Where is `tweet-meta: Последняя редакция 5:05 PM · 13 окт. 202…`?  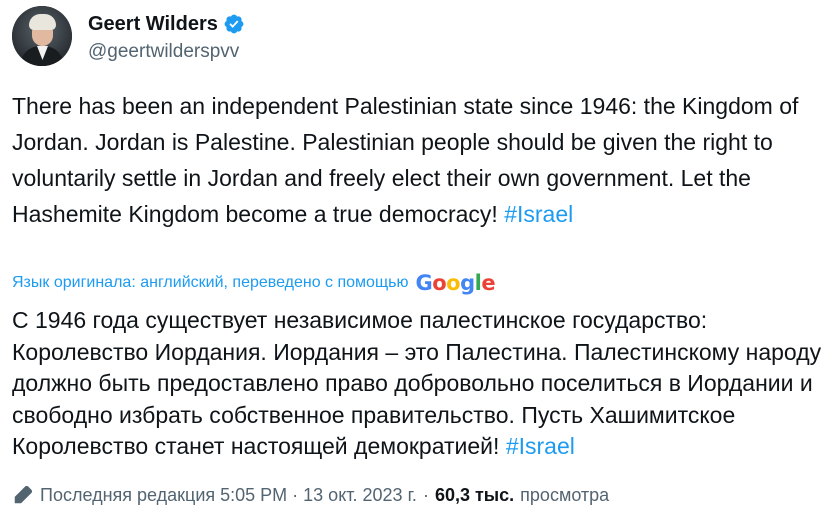 tweet-meta: Последняя редакция 5:05 PM · 13 окт. 202… is located at coordinates (310, 495).